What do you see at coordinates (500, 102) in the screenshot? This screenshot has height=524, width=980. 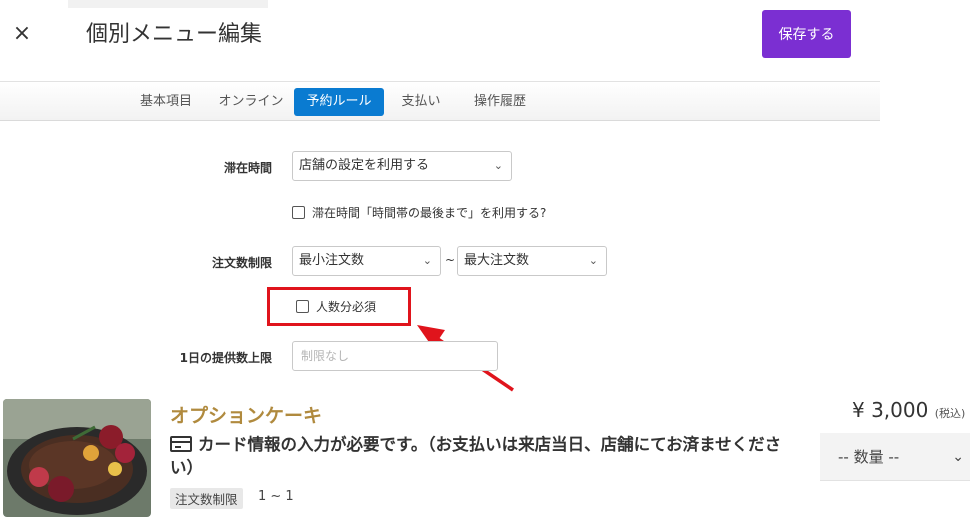 I see `tab-history: 操作履歴` at bounding box center [500, 102].